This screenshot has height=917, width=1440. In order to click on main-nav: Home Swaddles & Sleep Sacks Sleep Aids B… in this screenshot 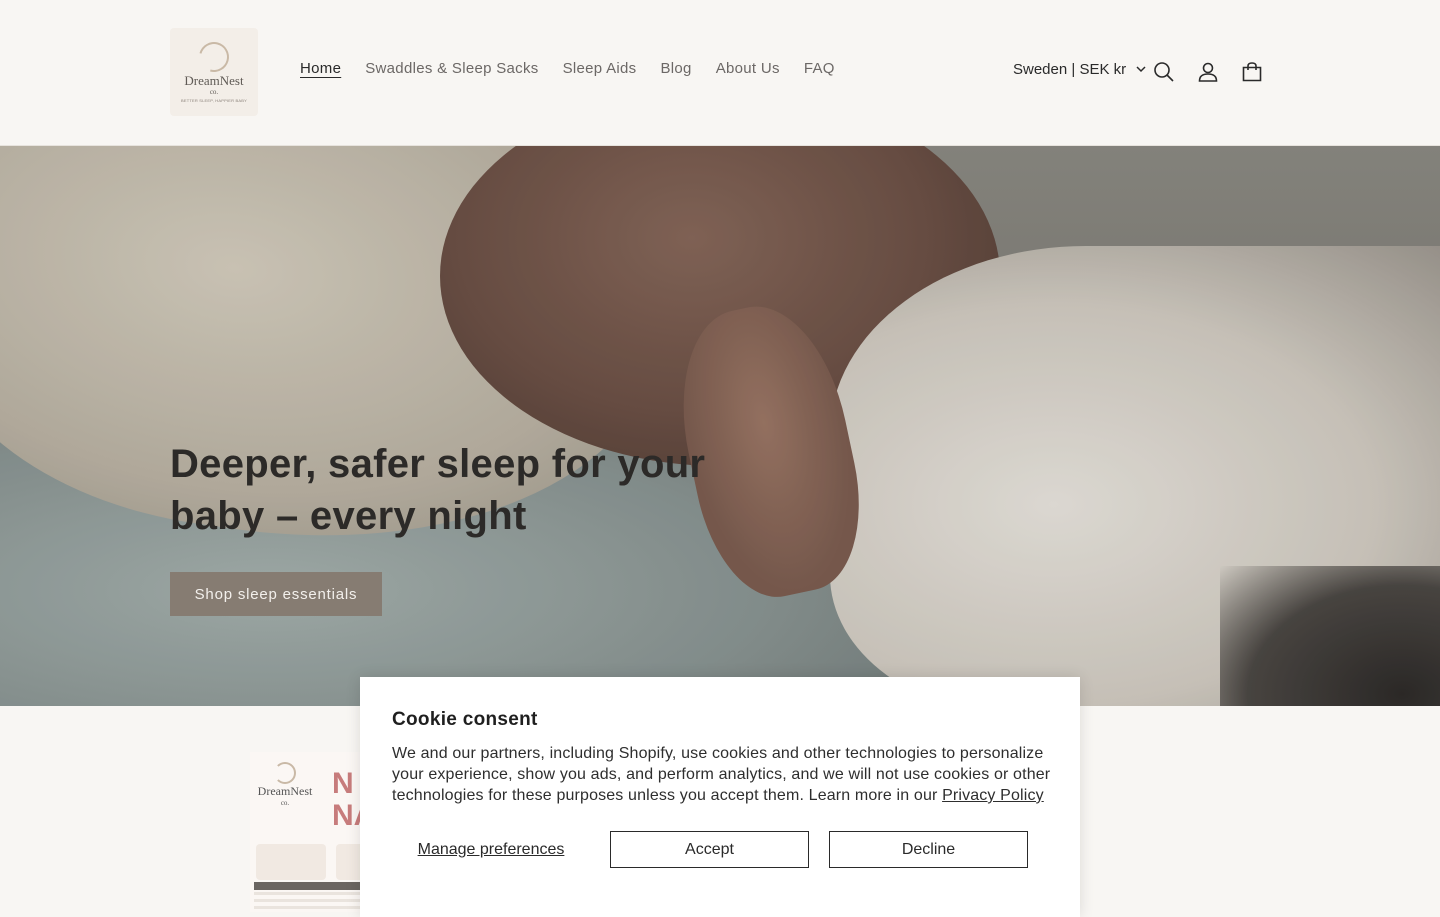, I will do `click(567, 68)`.